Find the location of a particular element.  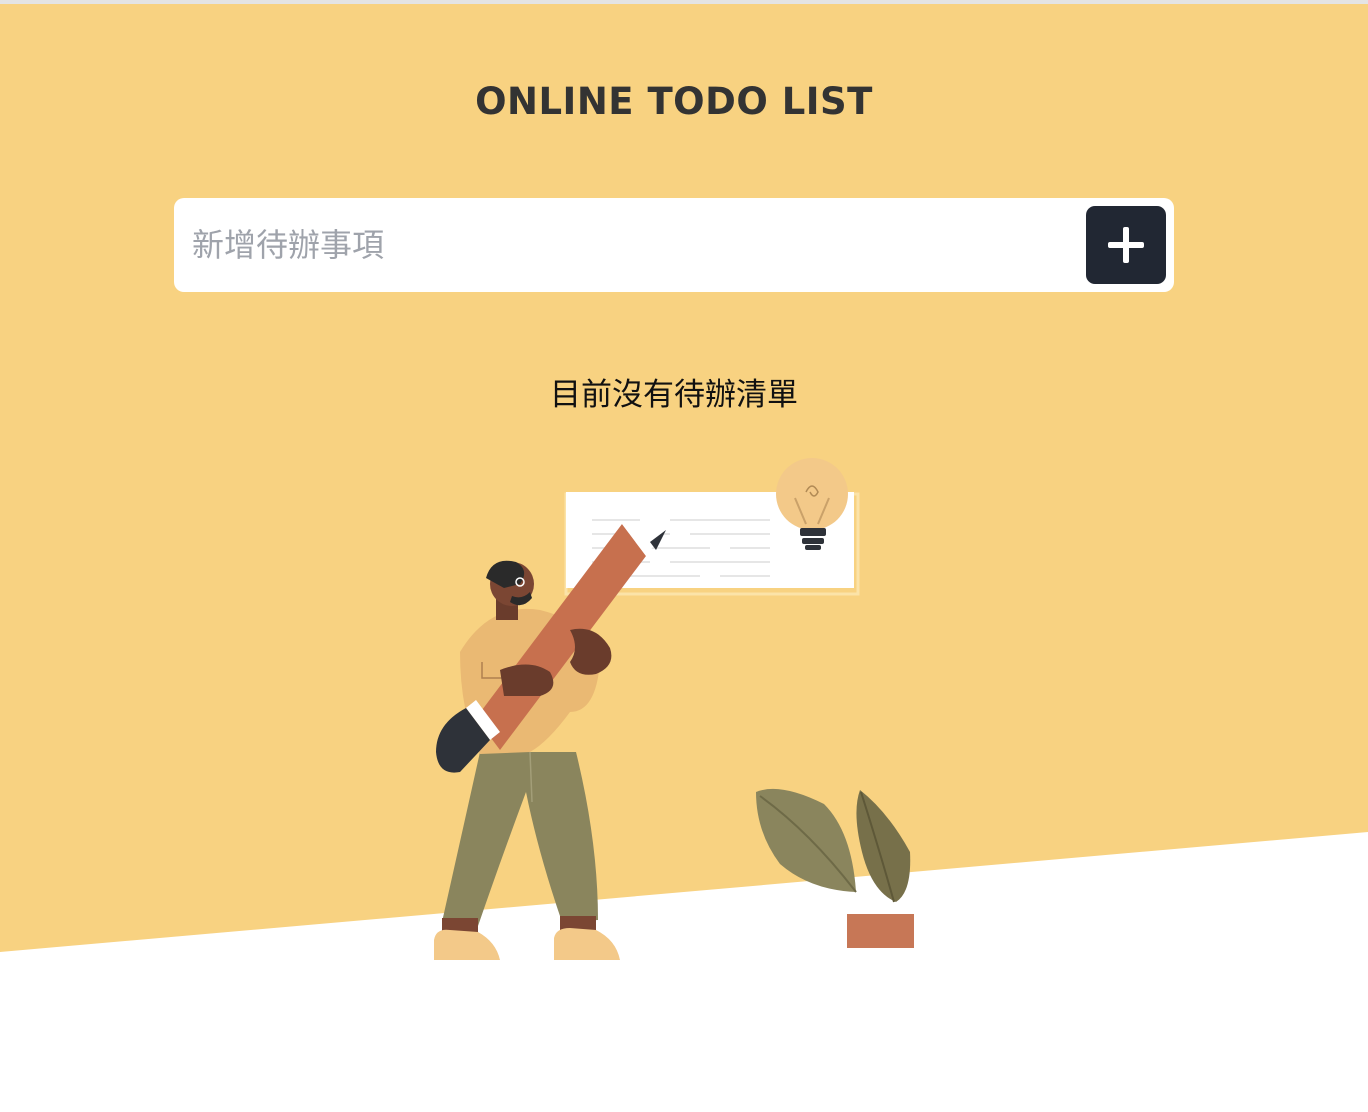

add-todo-form is located at coordinates (674, 245).